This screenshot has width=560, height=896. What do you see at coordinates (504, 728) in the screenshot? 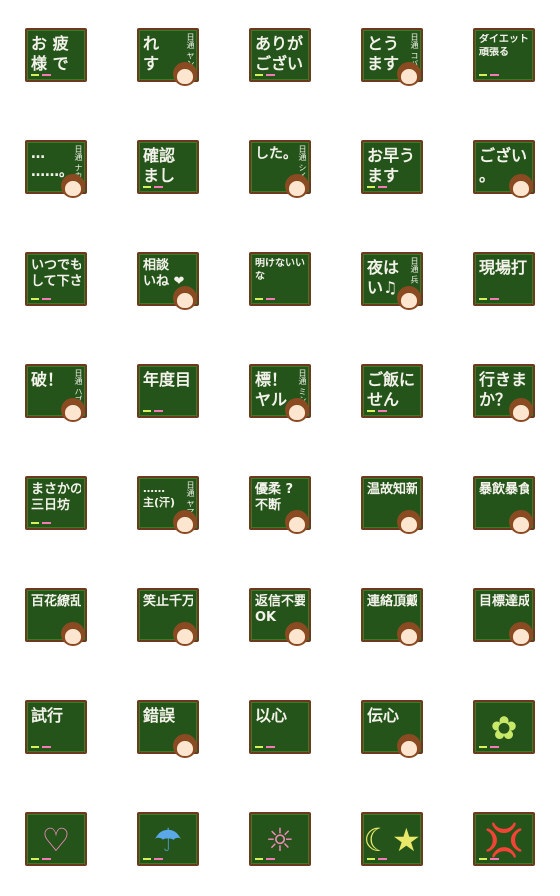
I see `sticker-tile: ✿` at bounding box center [504, 728].